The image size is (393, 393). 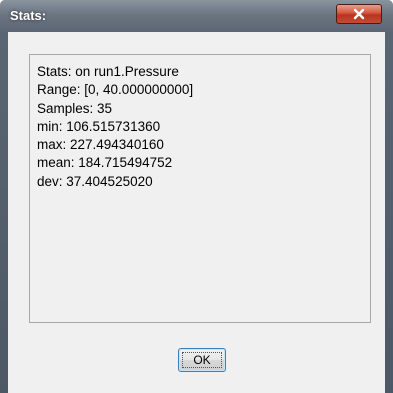 I want to click on stats-line-source: Stats: on run1.Pressure, so click(x=108, y=71).